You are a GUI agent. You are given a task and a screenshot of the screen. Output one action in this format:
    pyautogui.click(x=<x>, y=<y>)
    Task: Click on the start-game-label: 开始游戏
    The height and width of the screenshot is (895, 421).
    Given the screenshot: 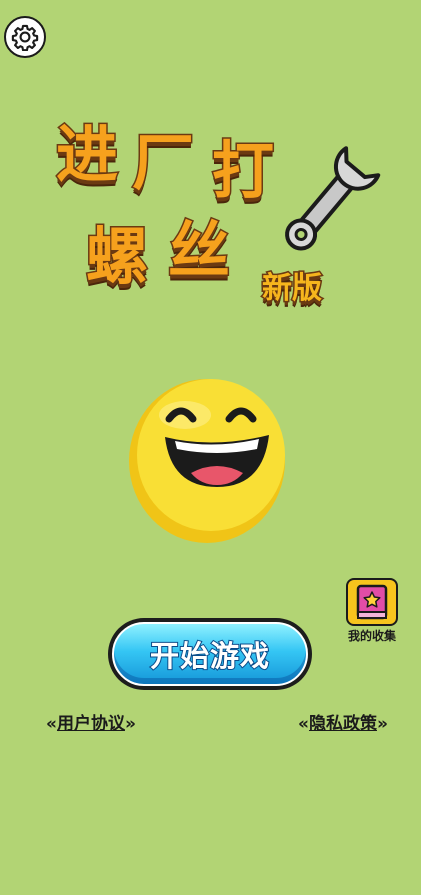 What is the action you would take?
    pyautogui.click(x=209, y=656)
    